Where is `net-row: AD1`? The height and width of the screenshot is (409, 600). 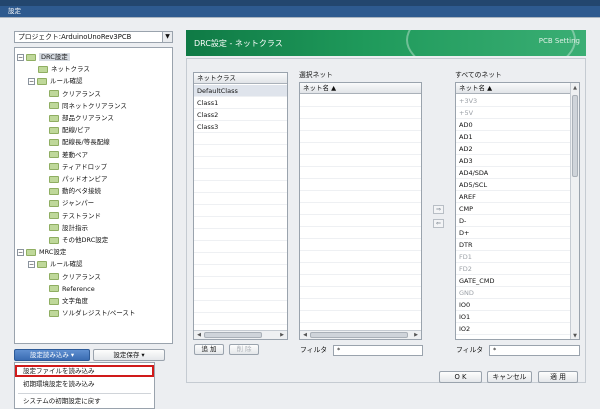
net-row: AD1 is located at coordinates (514, 137).